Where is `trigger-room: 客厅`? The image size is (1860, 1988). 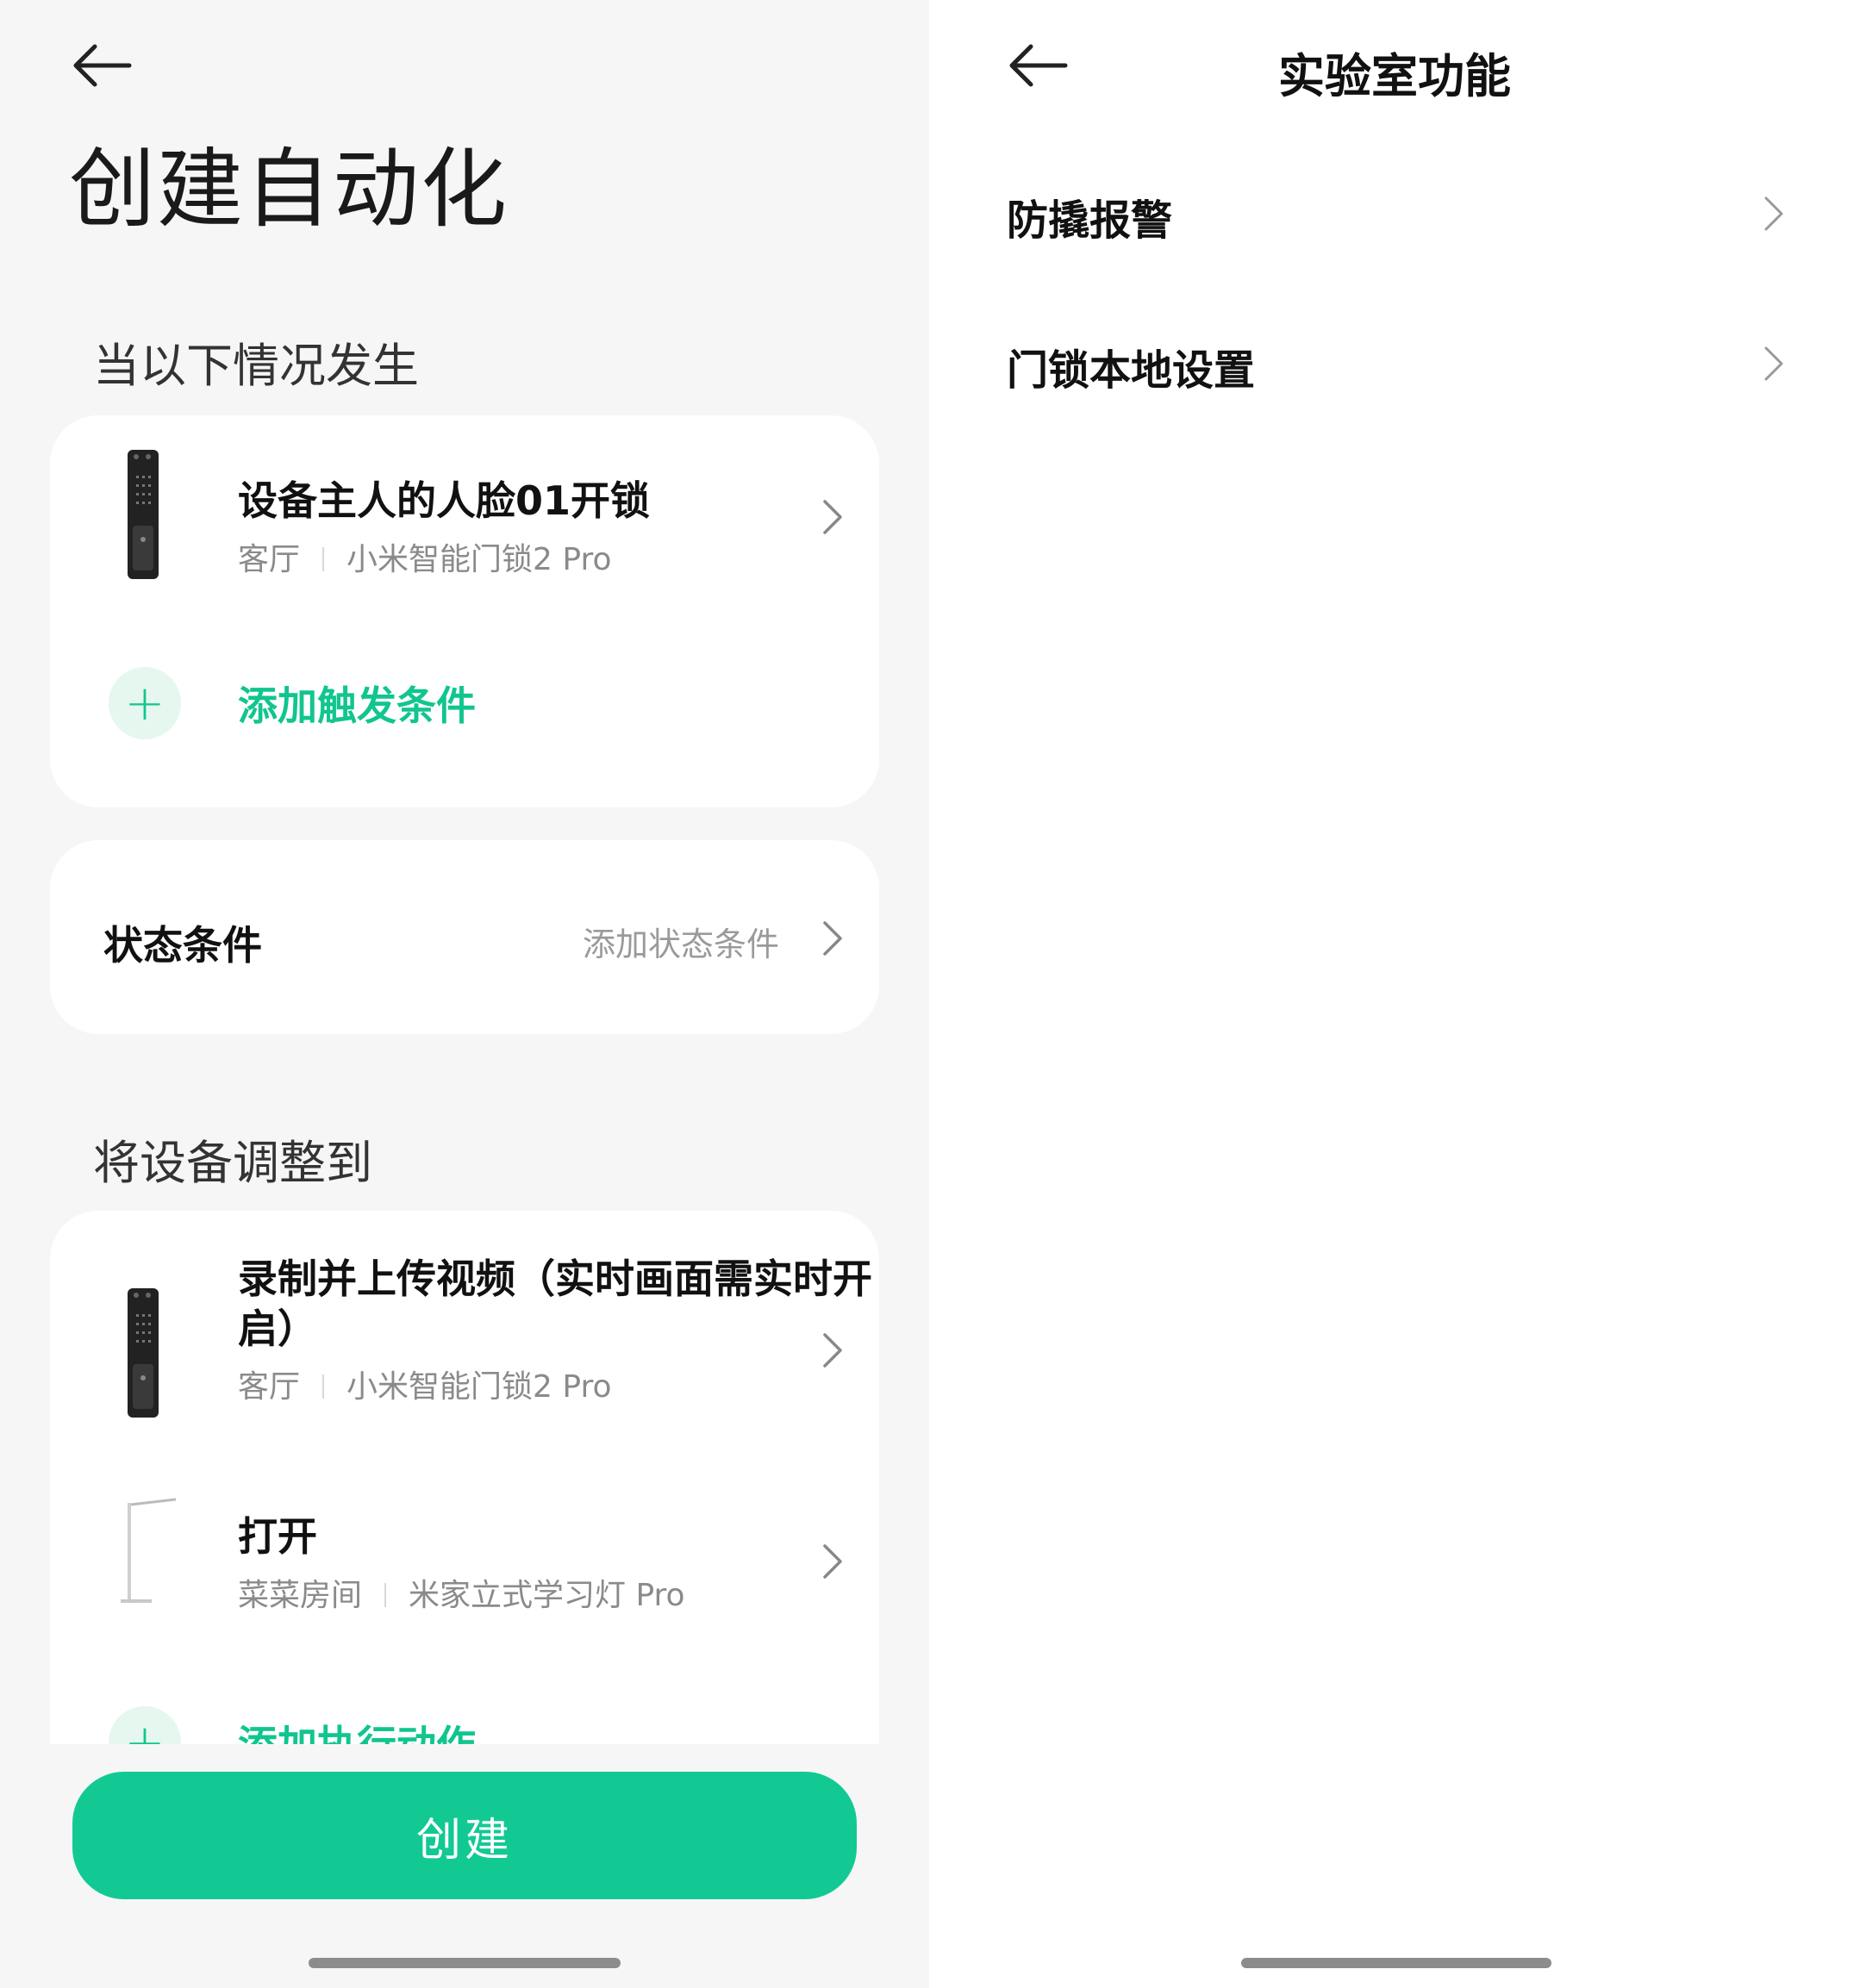 trigger-room: 客厅 is located at coordinates (269, 559).